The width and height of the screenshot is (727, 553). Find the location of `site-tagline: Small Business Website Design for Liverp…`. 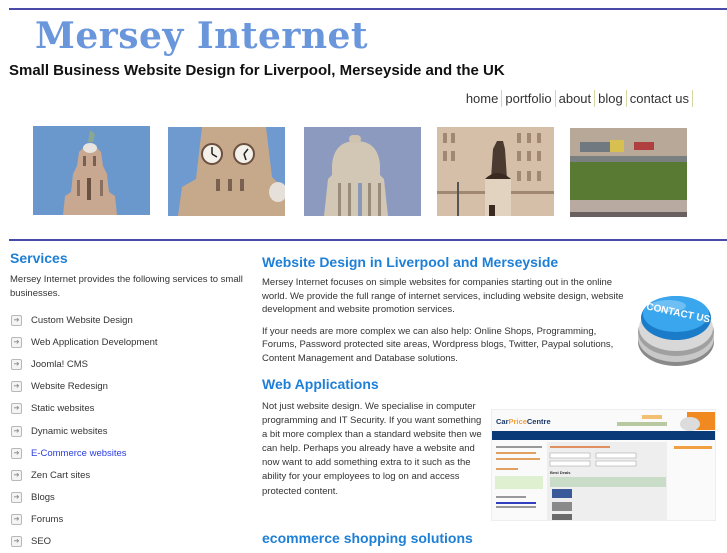

site-tagline: Small Business Website Design for Liverp… is located at coordinates (257, 70).